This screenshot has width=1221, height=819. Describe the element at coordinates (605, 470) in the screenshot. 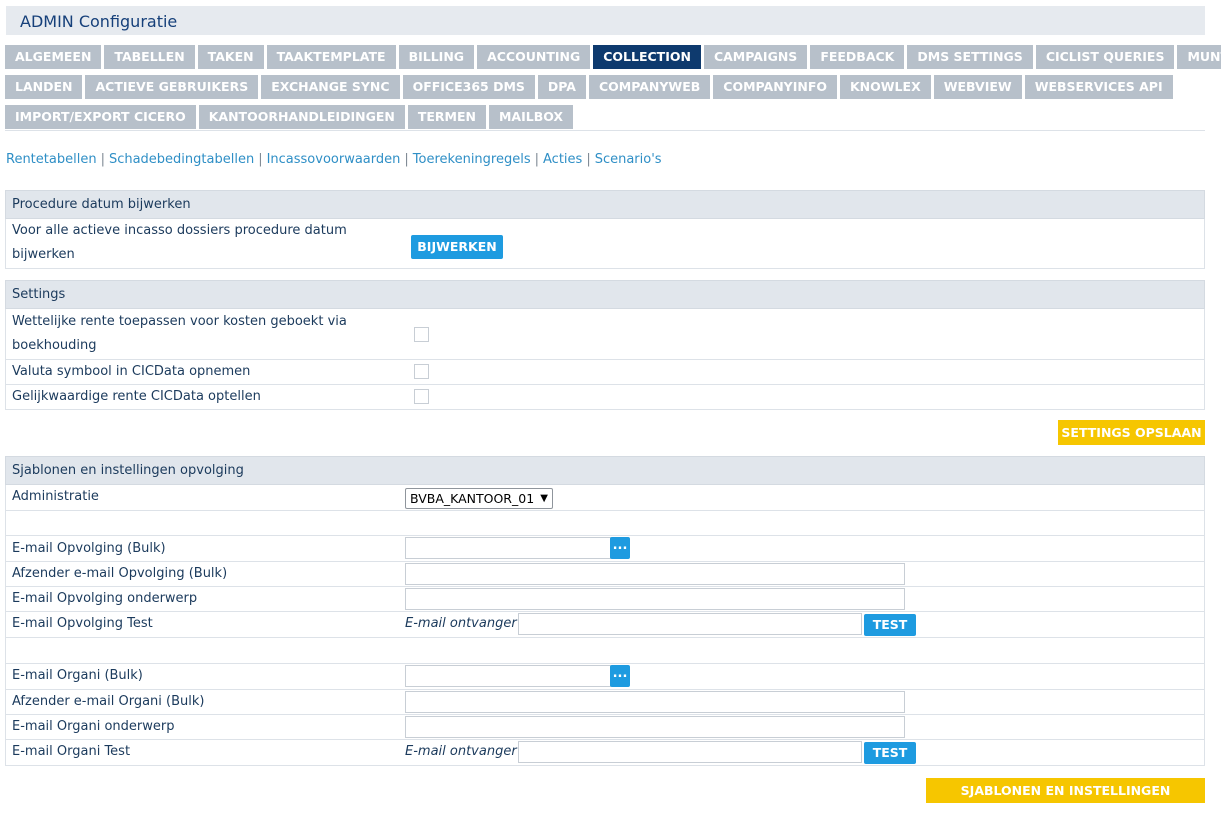

I see `templates-header: Sjablonen en instellingen opvolging` at that location.